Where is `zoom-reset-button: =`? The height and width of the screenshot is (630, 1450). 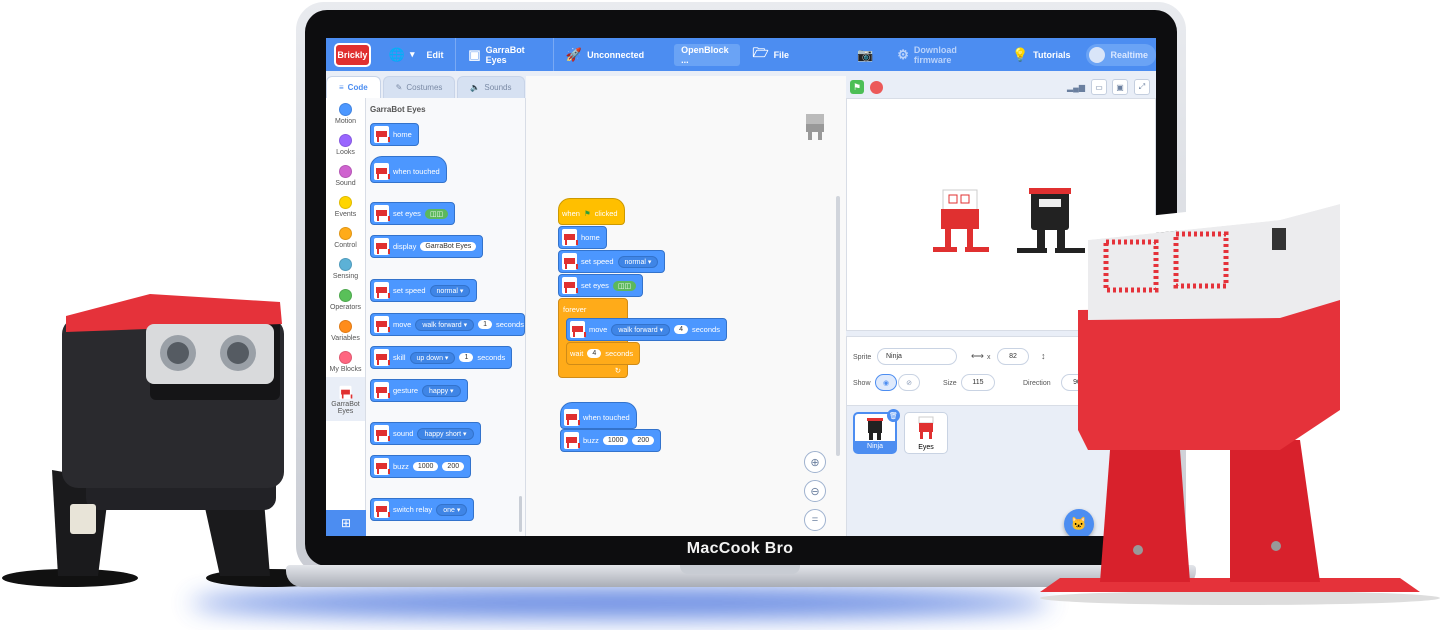
zoom-reset-button: = is located at coordinates (815, 520).